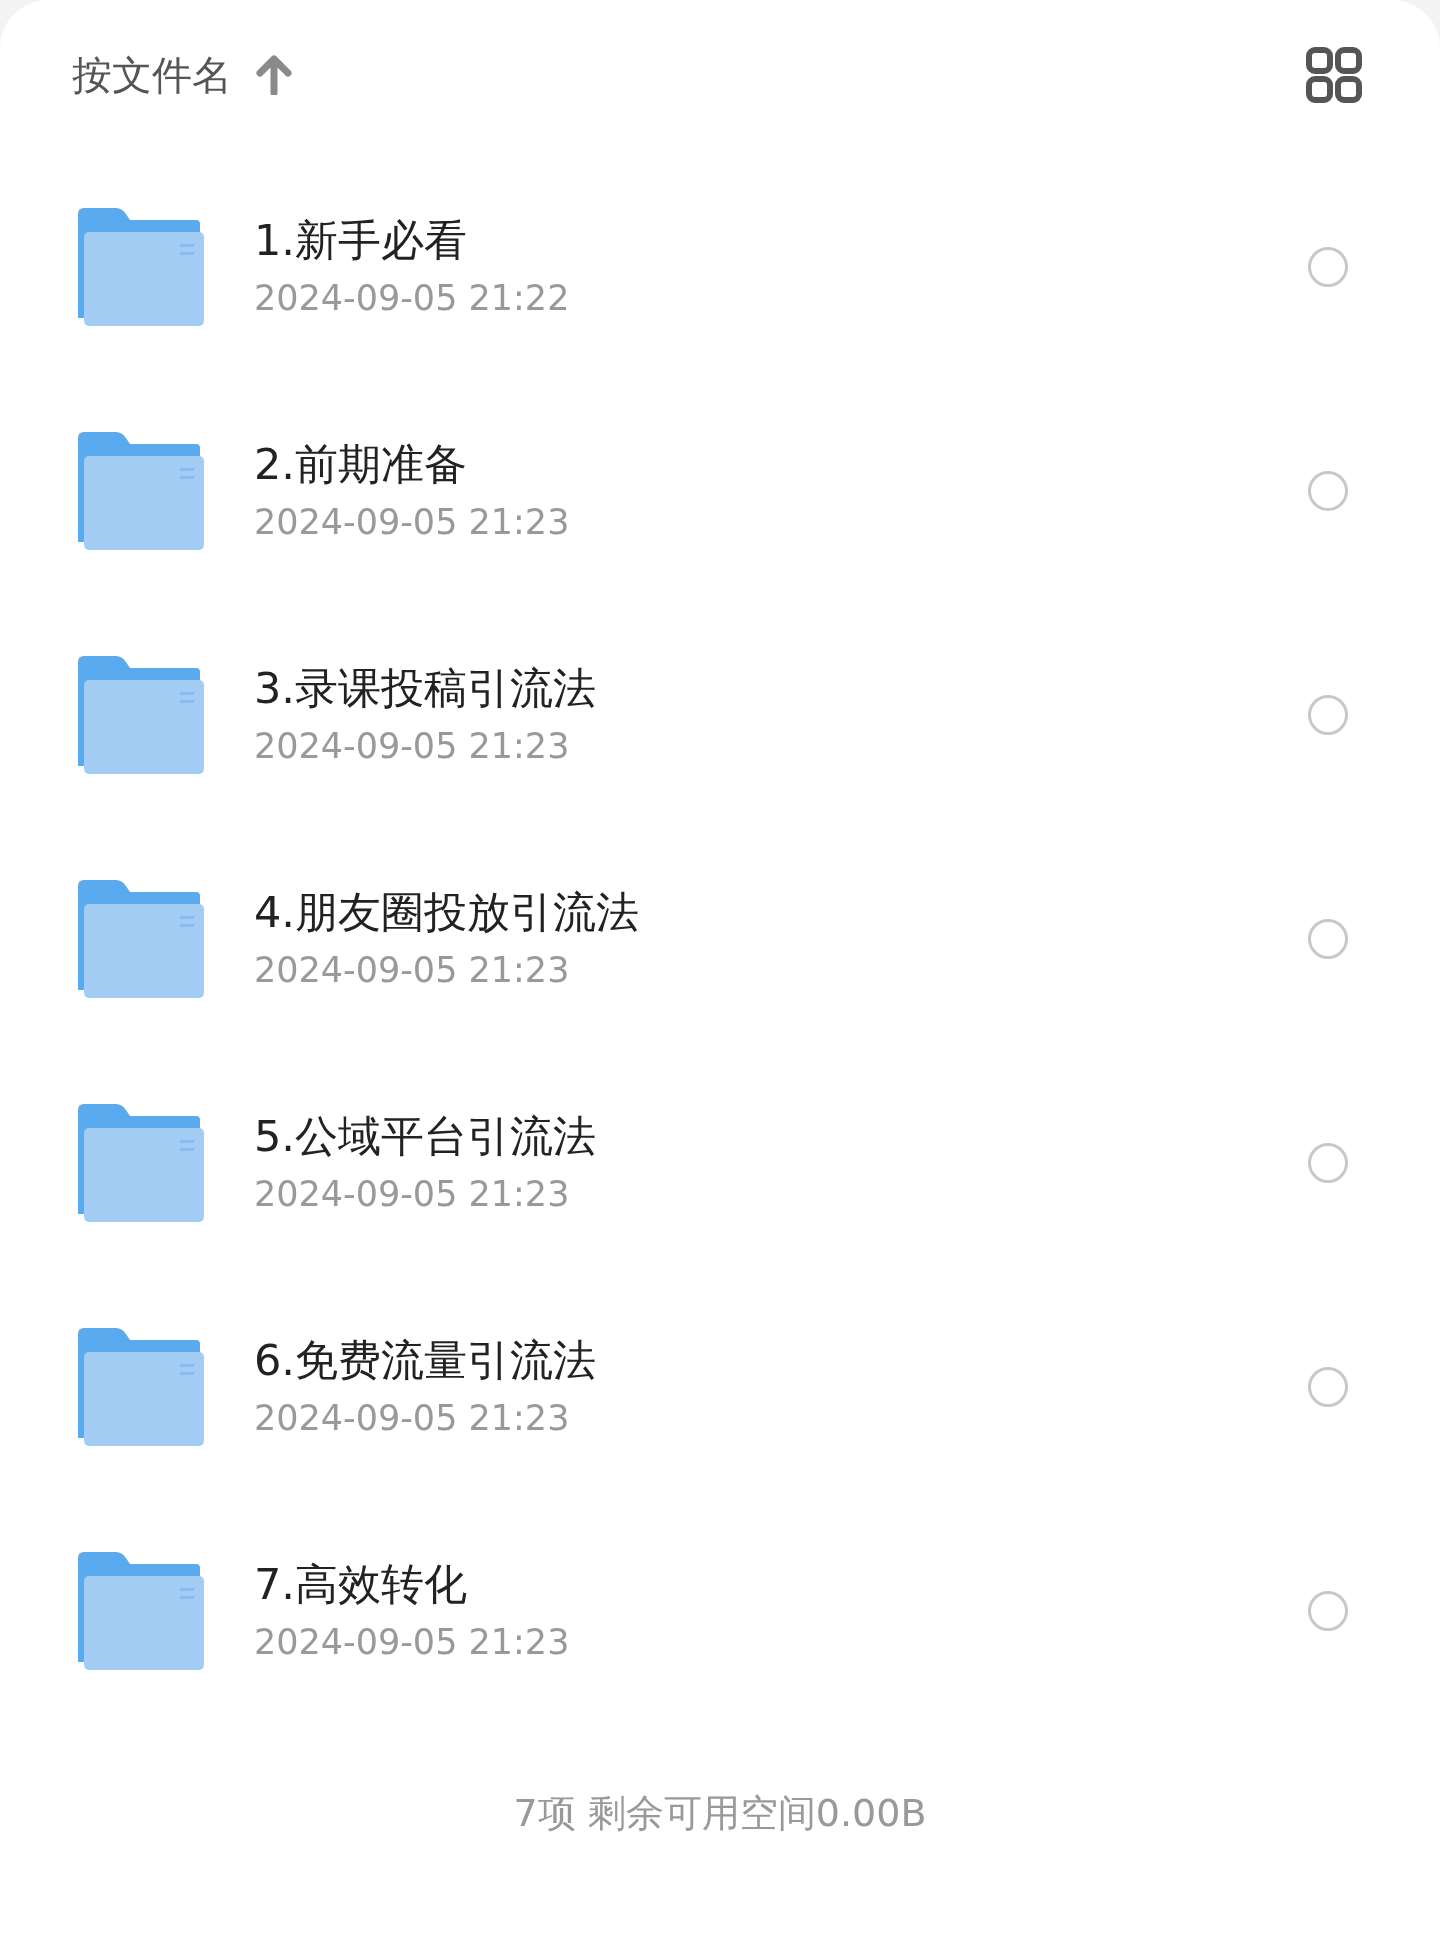  I want to click on folder-name: 3.录课投稿引流法, so click(426, 689).